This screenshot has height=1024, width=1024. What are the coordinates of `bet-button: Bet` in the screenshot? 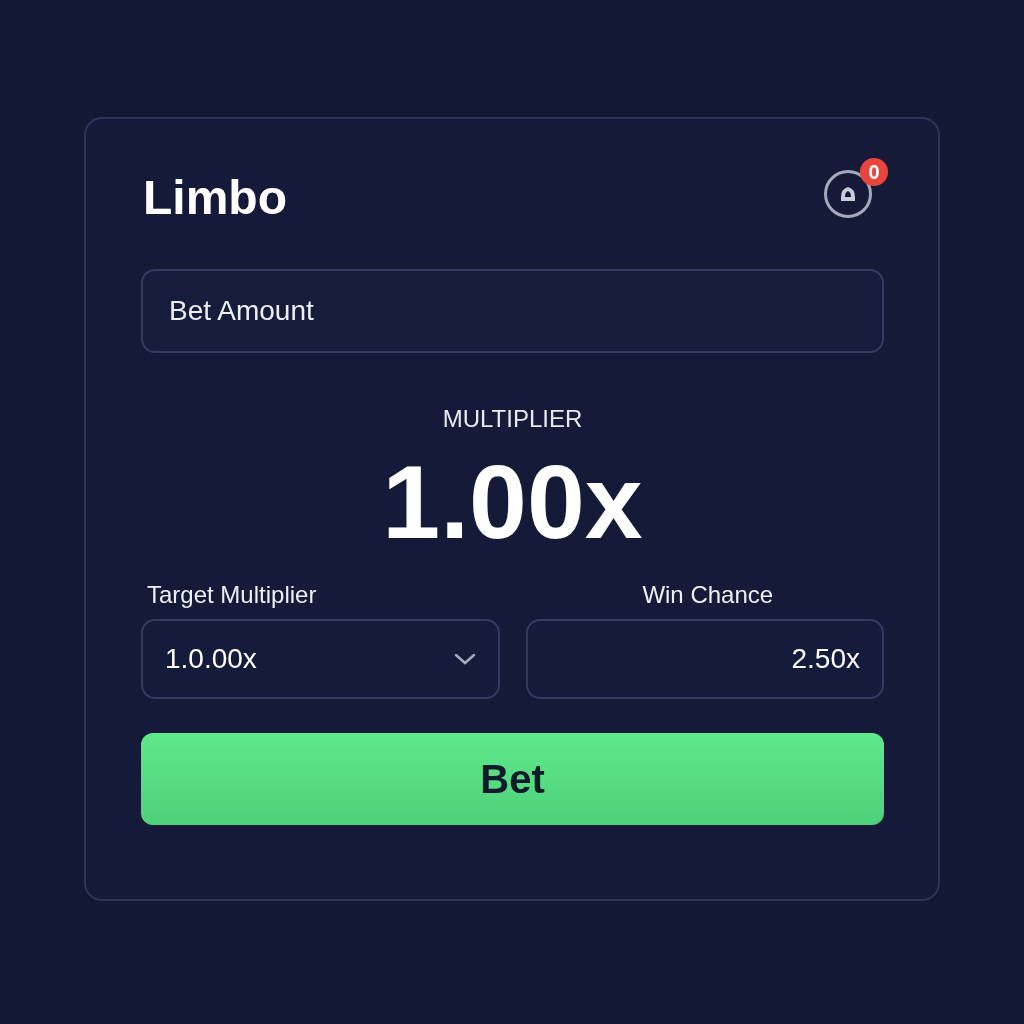 It's located at (512, 779).